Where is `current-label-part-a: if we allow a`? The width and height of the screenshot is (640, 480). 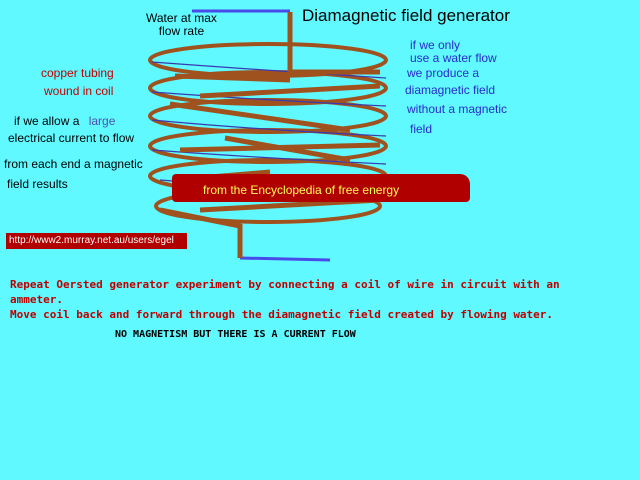
current-label-part-a: if we allow a is located at coordinates (47, 121).